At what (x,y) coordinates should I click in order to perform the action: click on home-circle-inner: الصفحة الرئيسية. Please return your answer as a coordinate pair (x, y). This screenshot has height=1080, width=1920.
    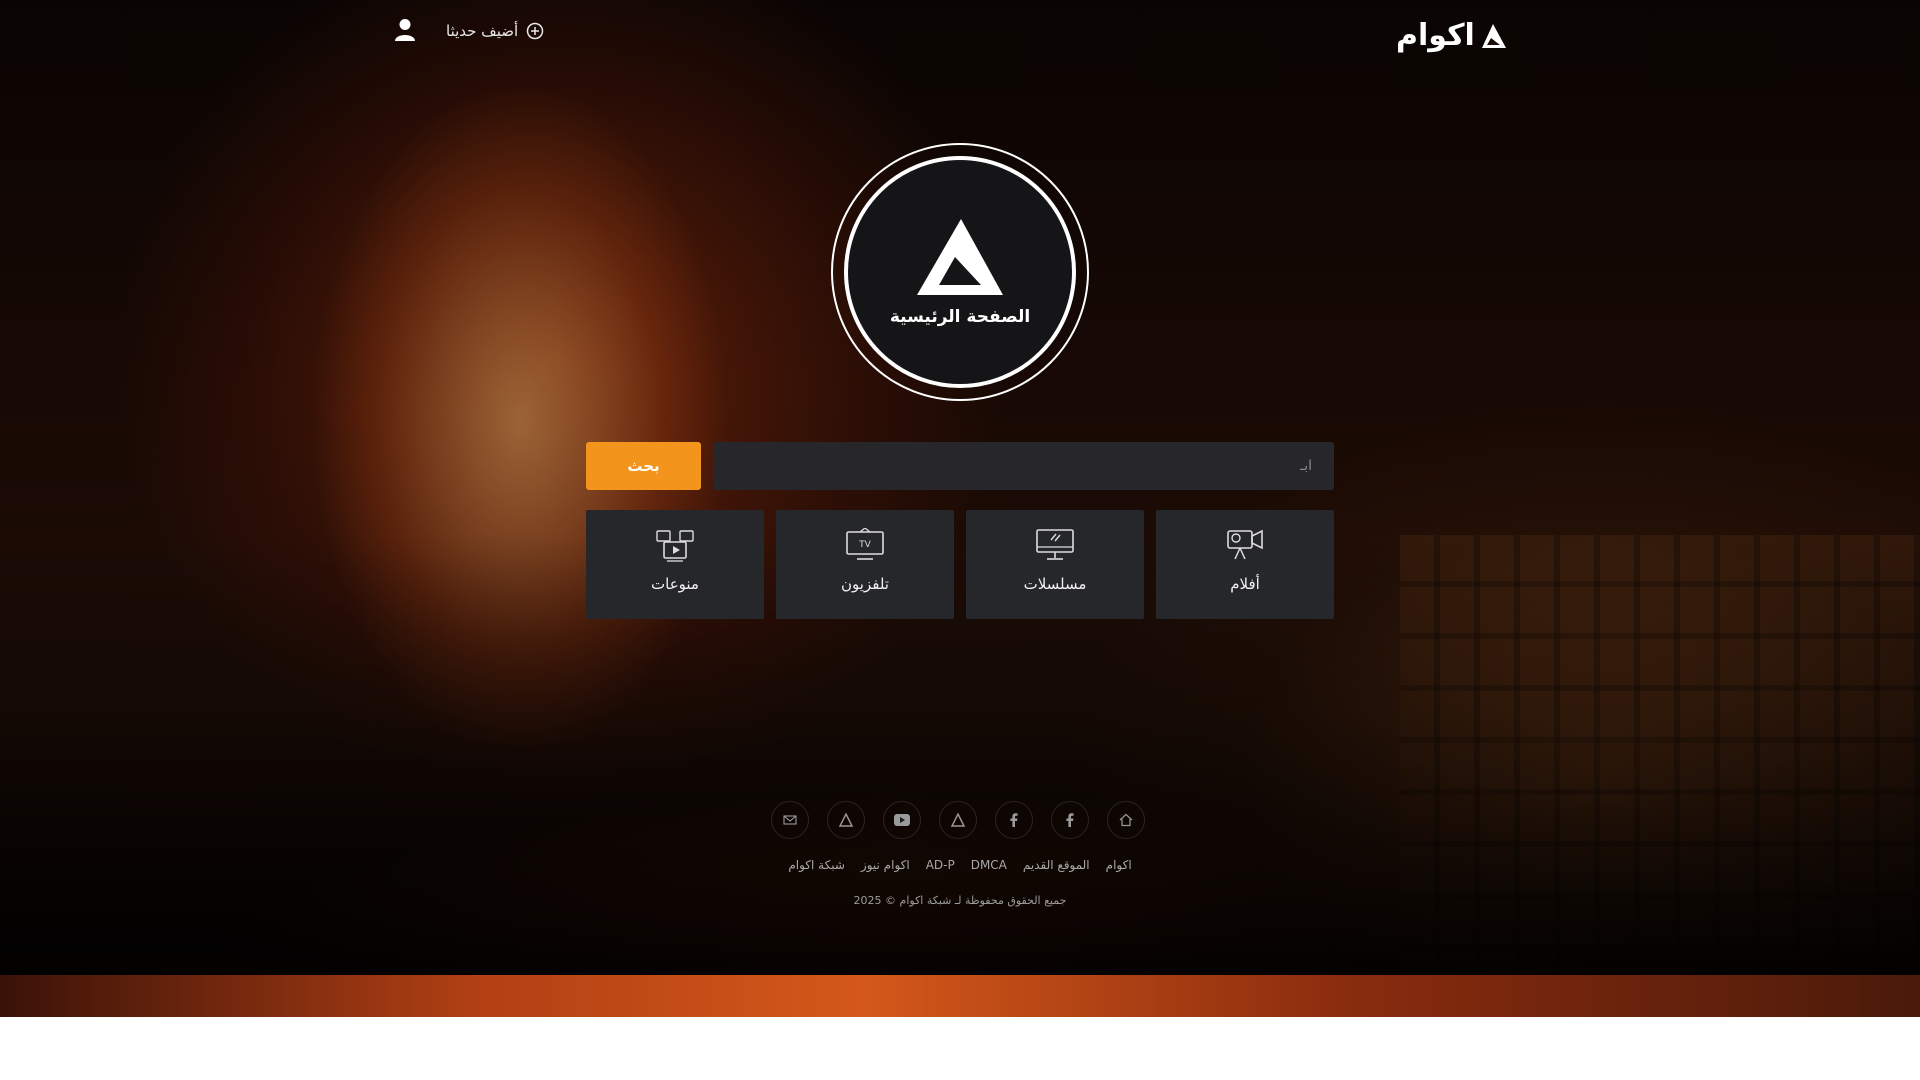
    Looking at the image, I should click on (960, 272).